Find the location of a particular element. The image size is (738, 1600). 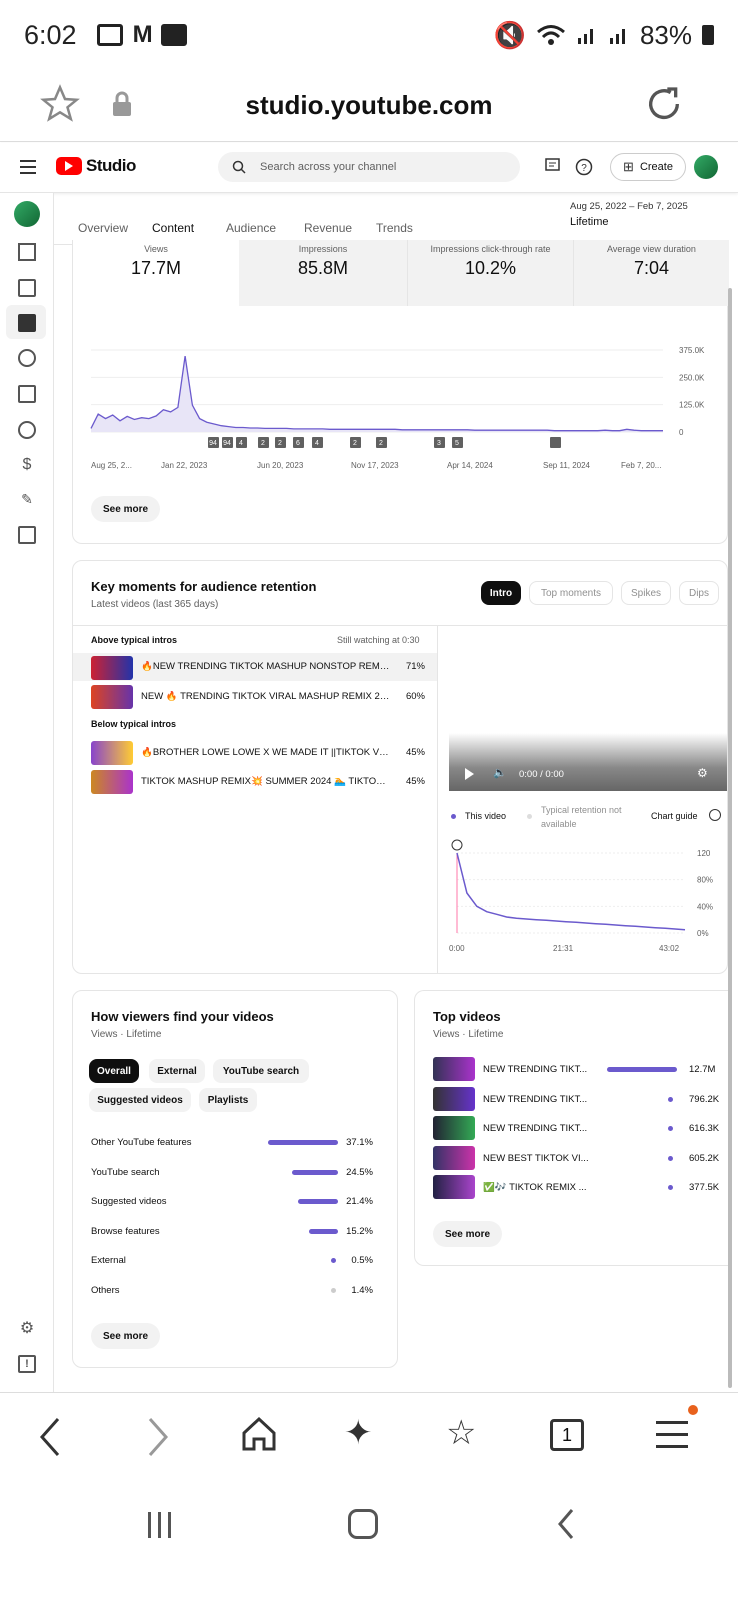

metric-impressions: Impressions 85.8M is located at coordinates (323, 273).